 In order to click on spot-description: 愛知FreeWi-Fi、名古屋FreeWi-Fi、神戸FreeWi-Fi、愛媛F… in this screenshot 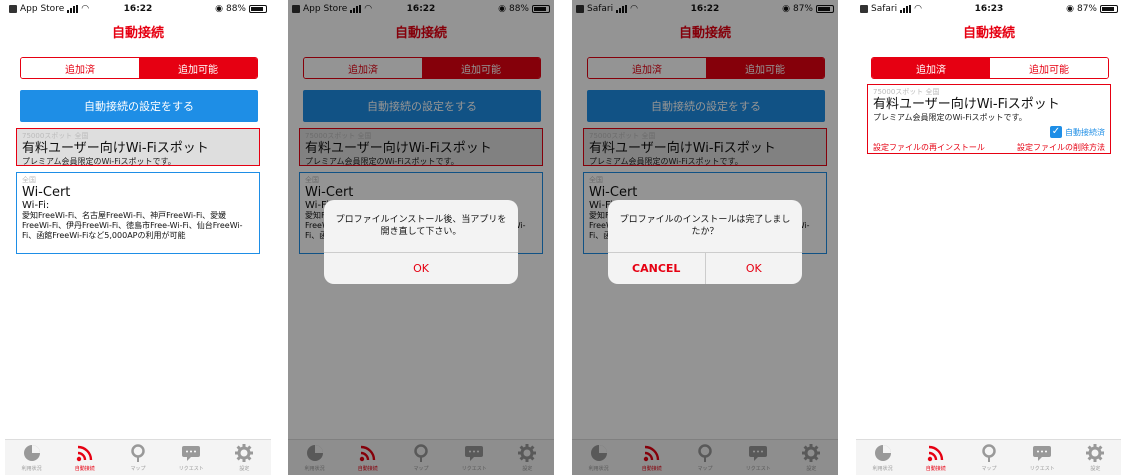, I will do `click(132, 225)`.